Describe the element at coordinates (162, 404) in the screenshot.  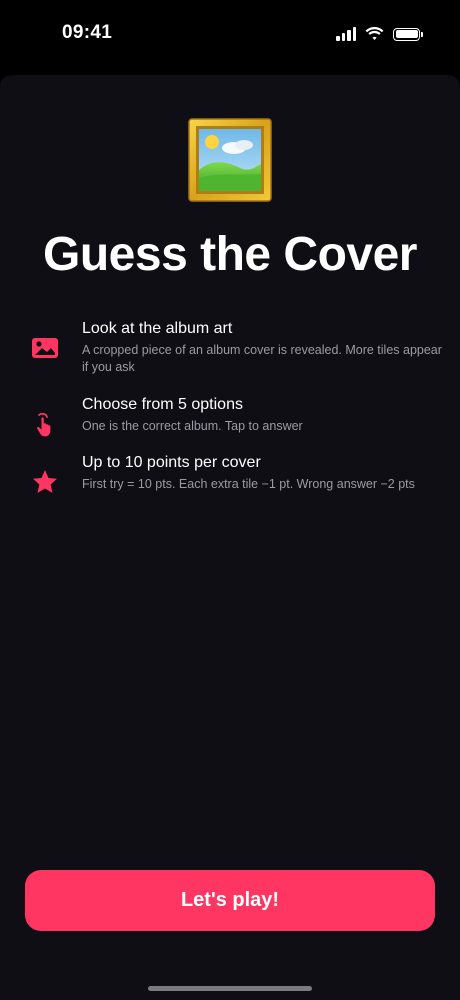
I see `feature-title: Choose from 5 options` at that location.